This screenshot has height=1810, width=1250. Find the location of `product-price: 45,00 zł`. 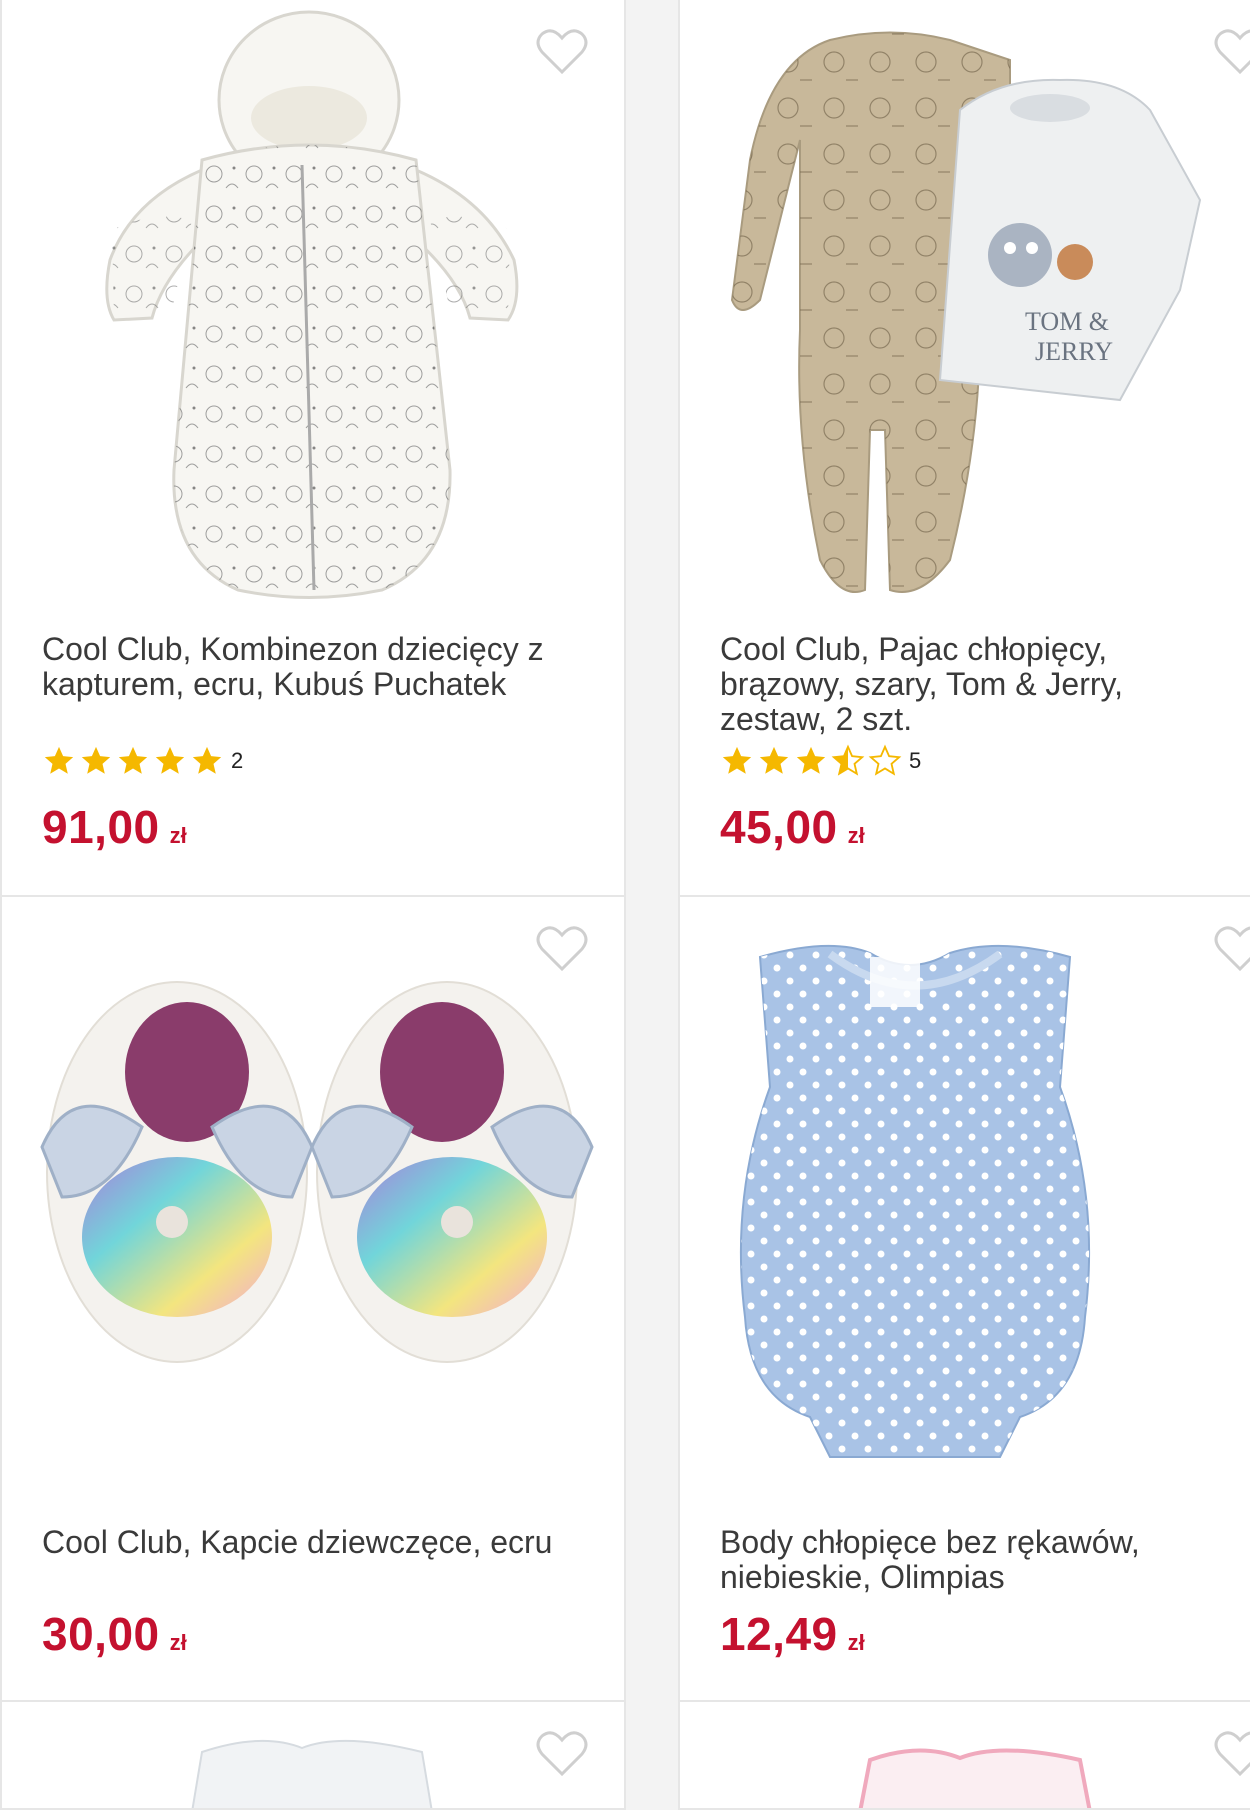

product-price: 45,00 zł is located at coordinates (792, 827).